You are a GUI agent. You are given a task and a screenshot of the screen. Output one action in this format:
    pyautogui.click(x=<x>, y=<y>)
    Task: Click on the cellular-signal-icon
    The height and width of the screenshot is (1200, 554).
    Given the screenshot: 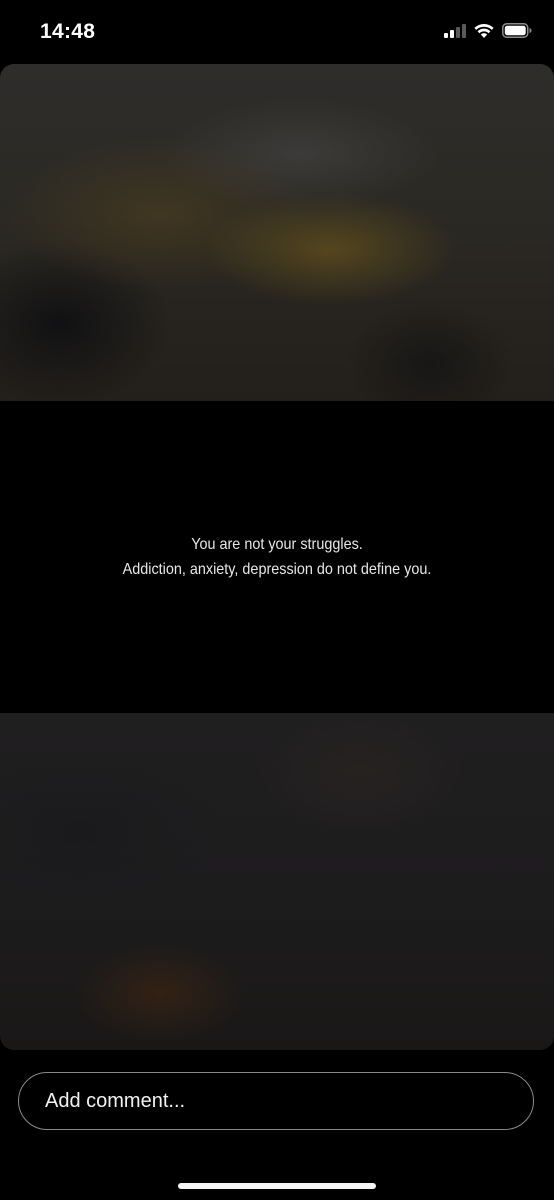 What is the action you would take?
    pyautogui.click(x=455, y=33)
    